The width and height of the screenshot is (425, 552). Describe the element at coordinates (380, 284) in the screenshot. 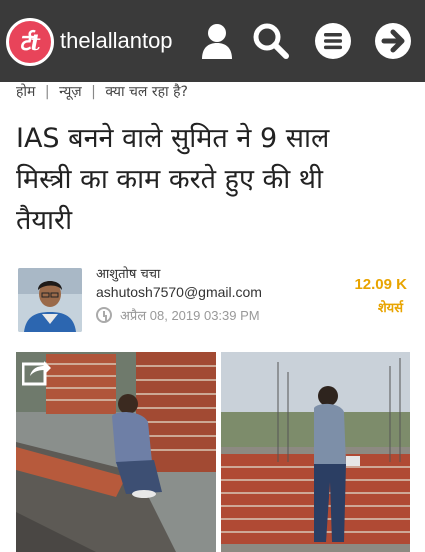

I see `share-count: 12.09 K` at that location.